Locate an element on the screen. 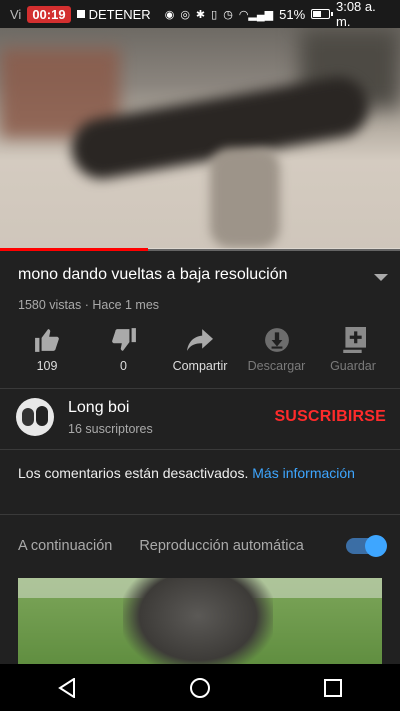 The height and width of the screenshot is (711, 400). dislike-count: 0 is located at coordinates (123, 366).